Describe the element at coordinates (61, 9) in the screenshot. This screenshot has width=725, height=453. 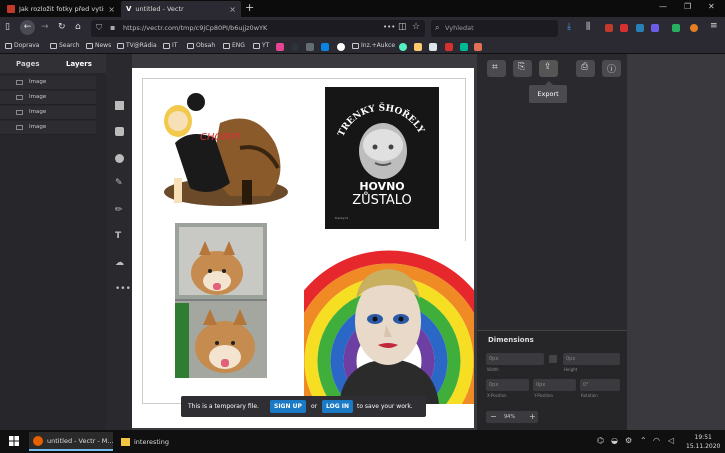
I see `browser-tab-jak: Jak rozložit fotky před vytiskn ×` at that location.